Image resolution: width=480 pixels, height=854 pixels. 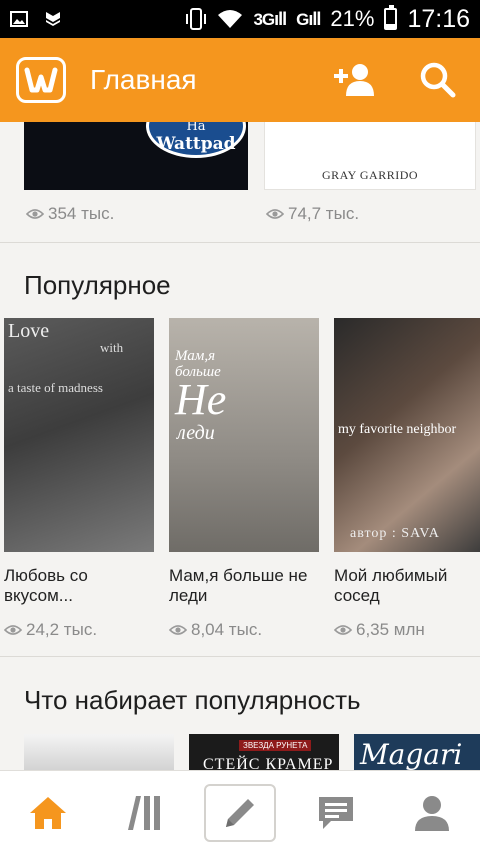 I want to click on wattpad-logo-icon, so click(x=41, y=80).